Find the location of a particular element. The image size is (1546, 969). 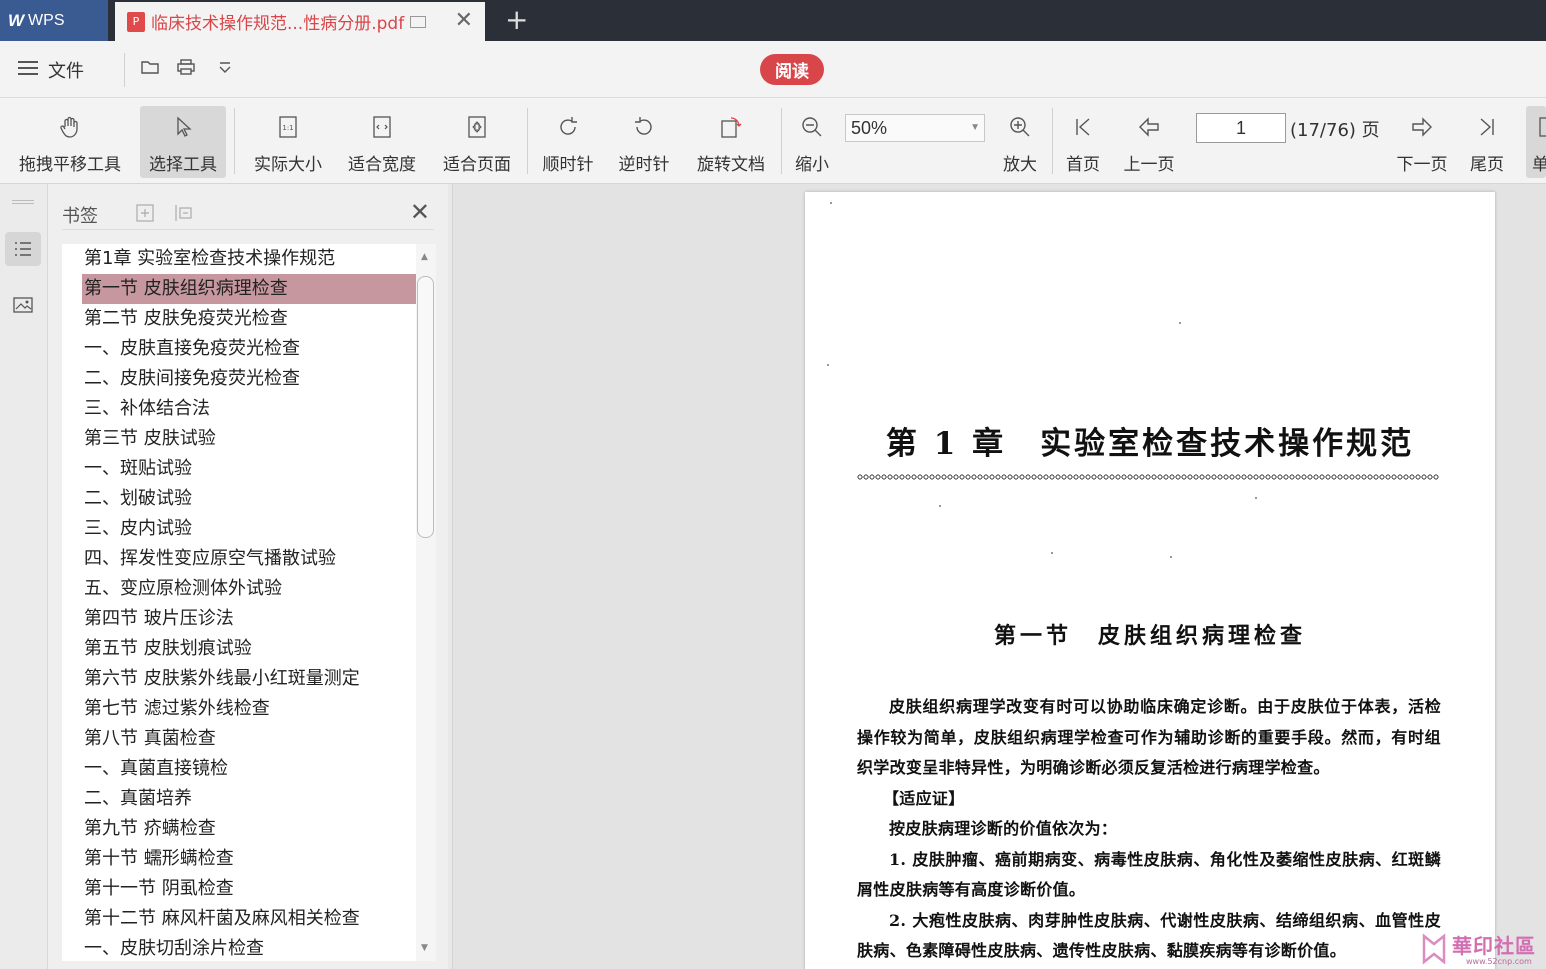

dropdown-caret-icon: ▼ is located at coordinates (975, 128).